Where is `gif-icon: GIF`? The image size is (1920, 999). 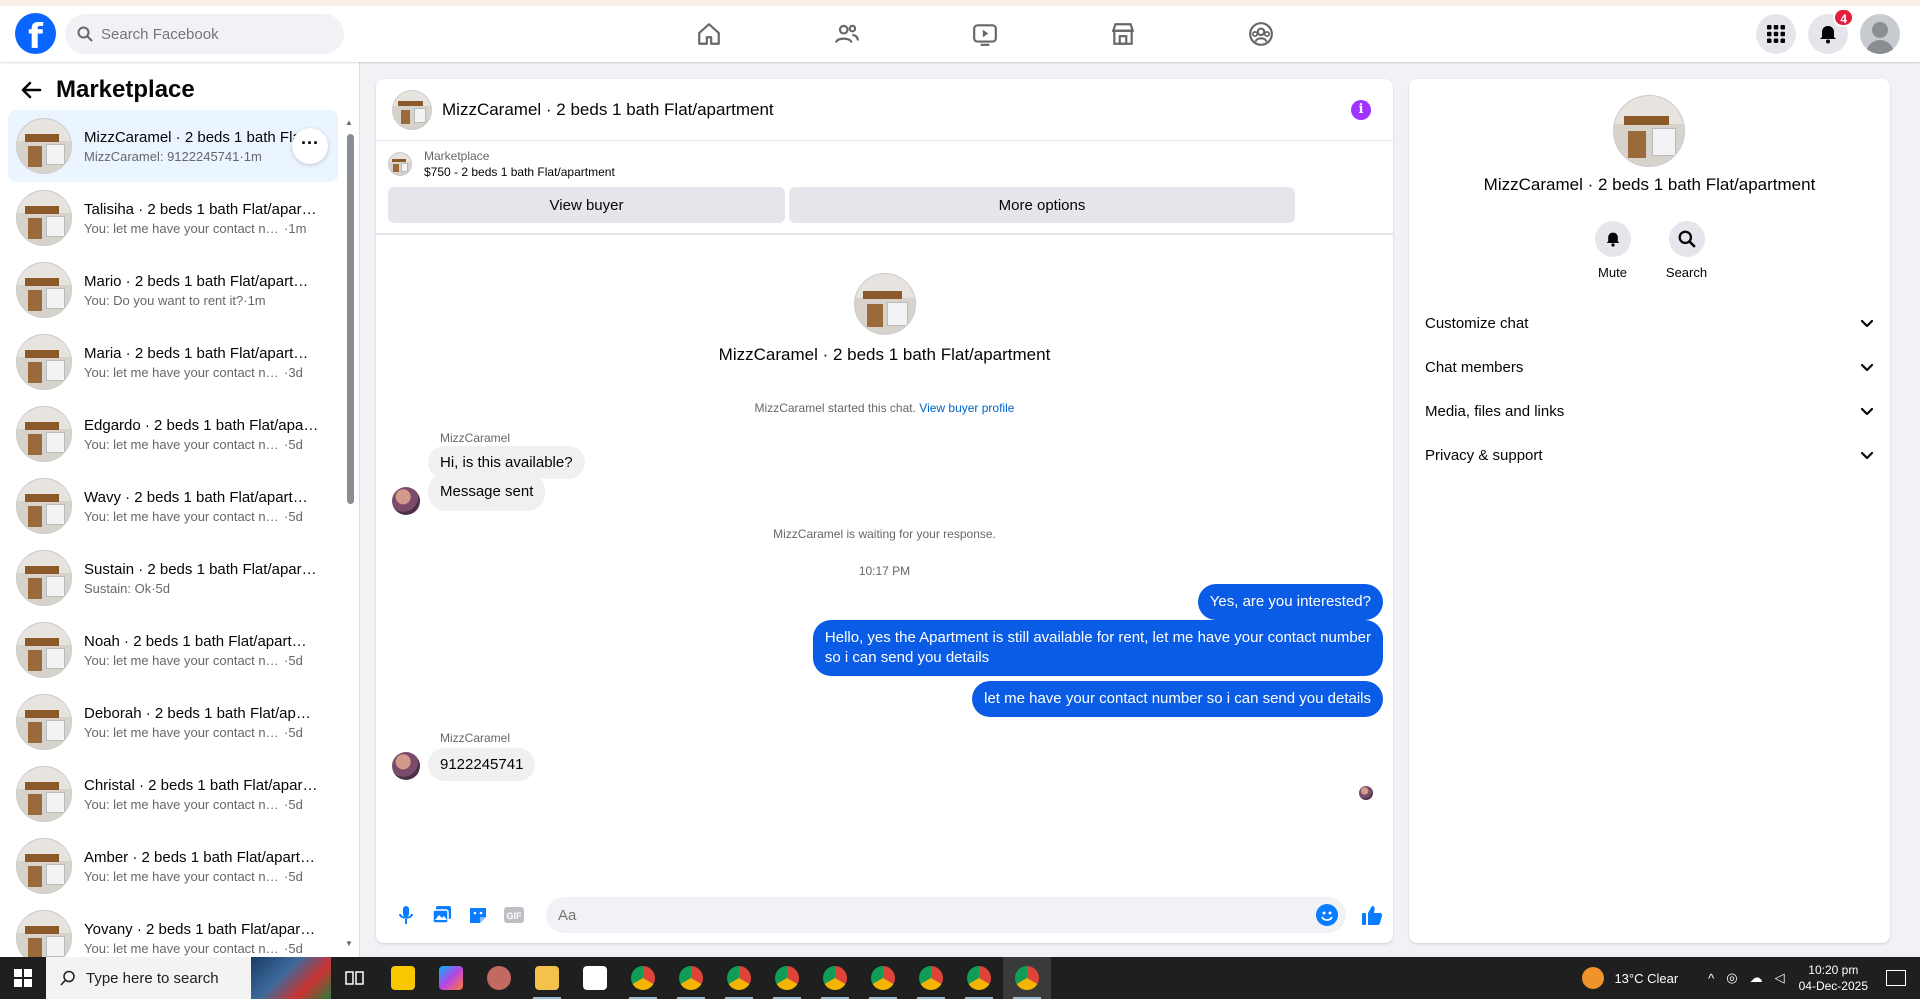
gif-icon: GIF is located at coordinates (514, 915).